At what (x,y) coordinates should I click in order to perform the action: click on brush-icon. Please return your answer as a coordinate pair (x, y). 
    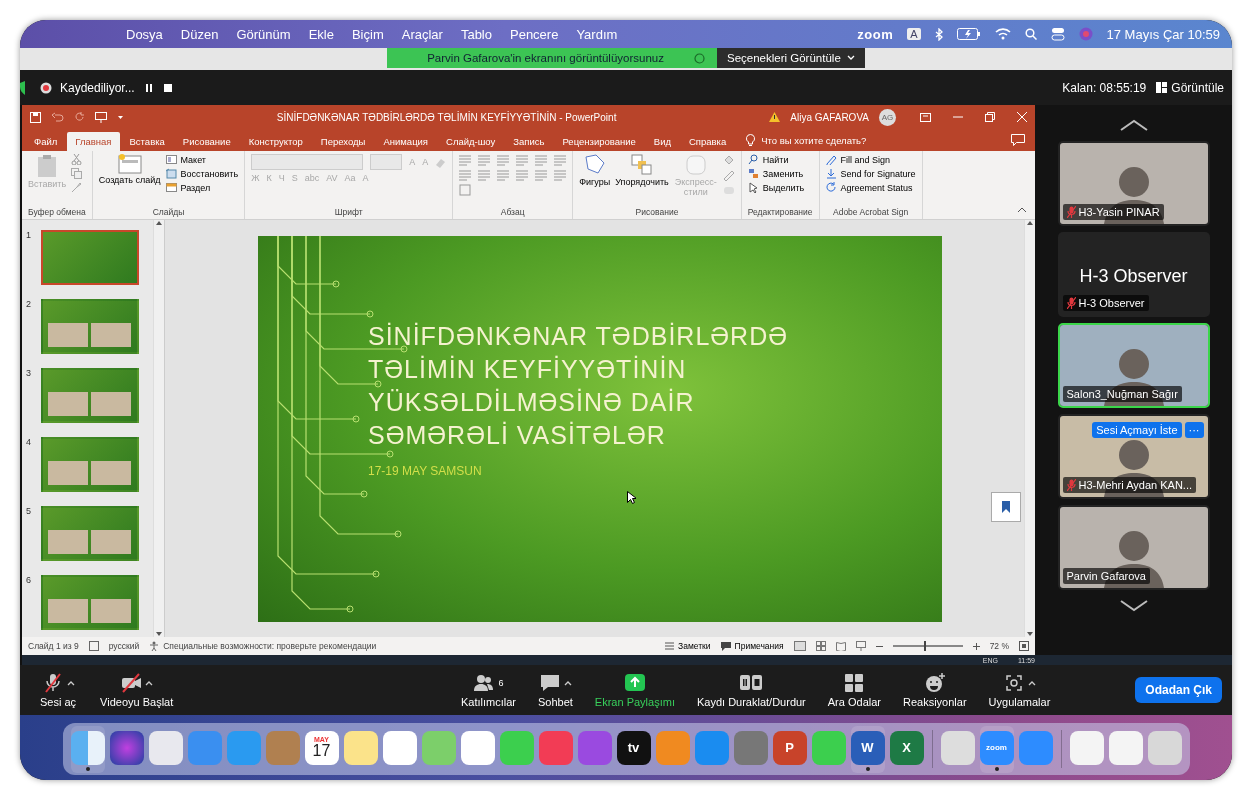
    Looking at the image, I should click on (77, 187).